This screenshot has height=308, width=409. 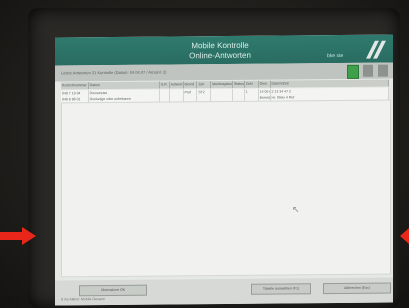 I want to click on select-table-button: Tabelle auswählen (F1), so click(x=281, y=289).